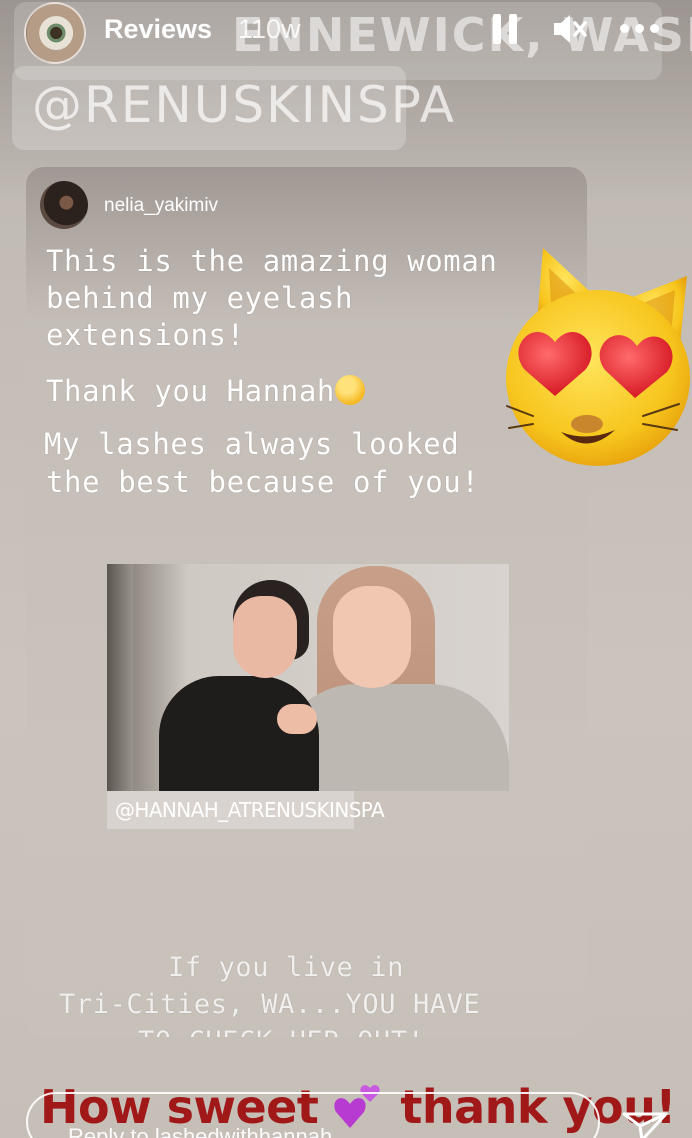 The height and width of the screenshot is (1138, 692). I want to click on heart-eyes-cat-icon, so click(598, 357).